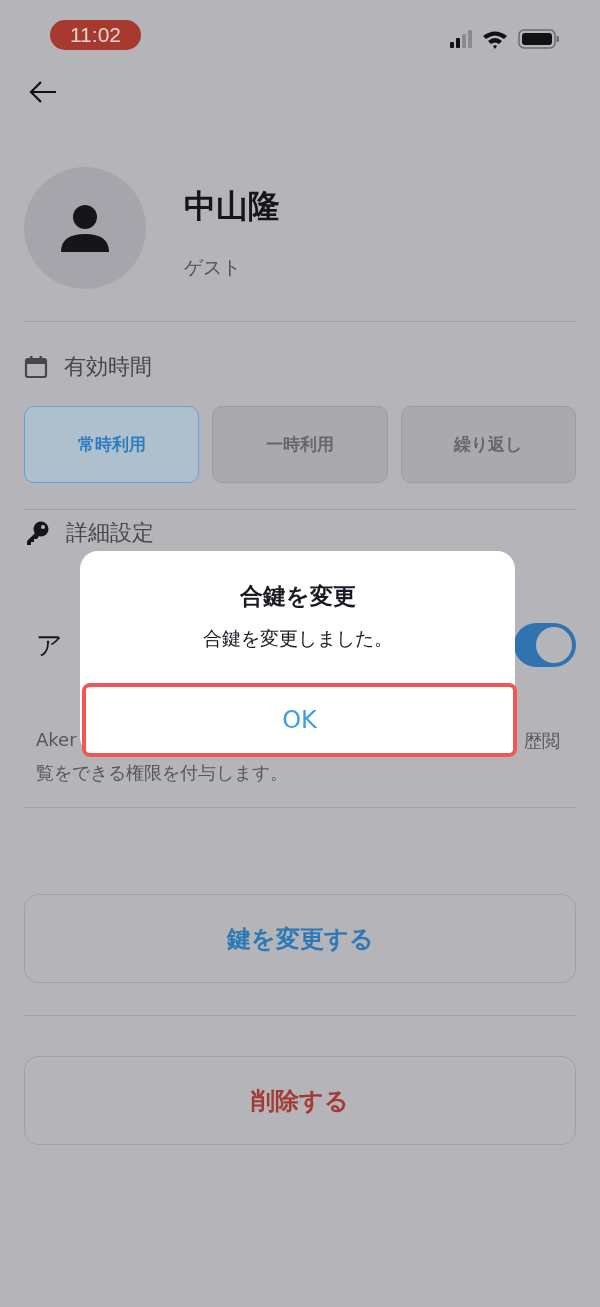 The image size is (600, 1307). Describe the element at coordinates (212, 267) in the screenshot. I see `user-role: ゲスト` at that location.